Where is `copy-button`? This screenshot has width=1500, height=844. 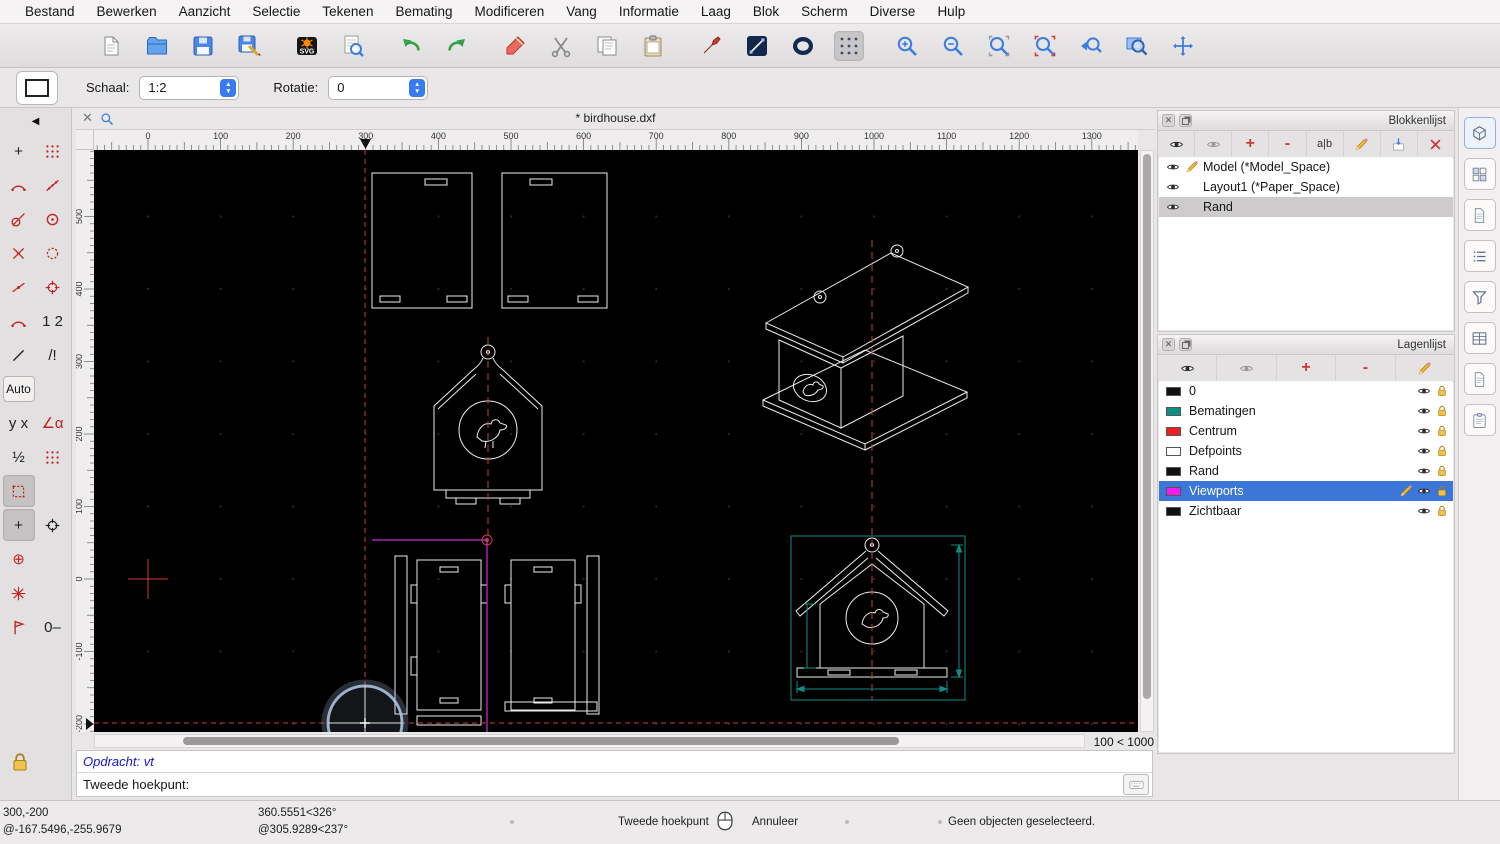
copy-button is located at coordinates (607, 46).